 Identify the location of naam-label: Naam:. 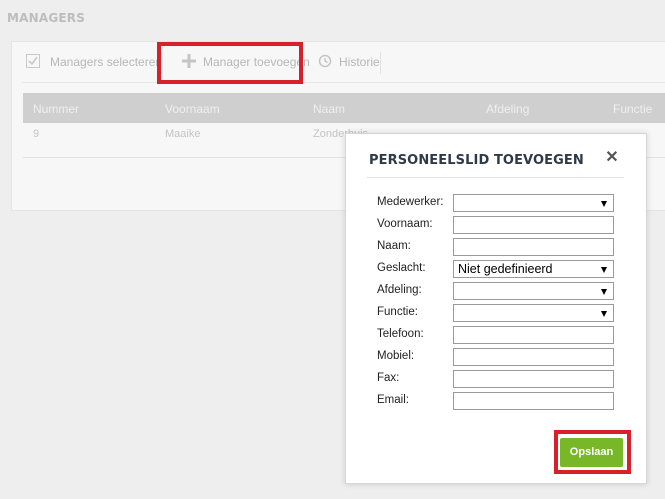
(394, 246).